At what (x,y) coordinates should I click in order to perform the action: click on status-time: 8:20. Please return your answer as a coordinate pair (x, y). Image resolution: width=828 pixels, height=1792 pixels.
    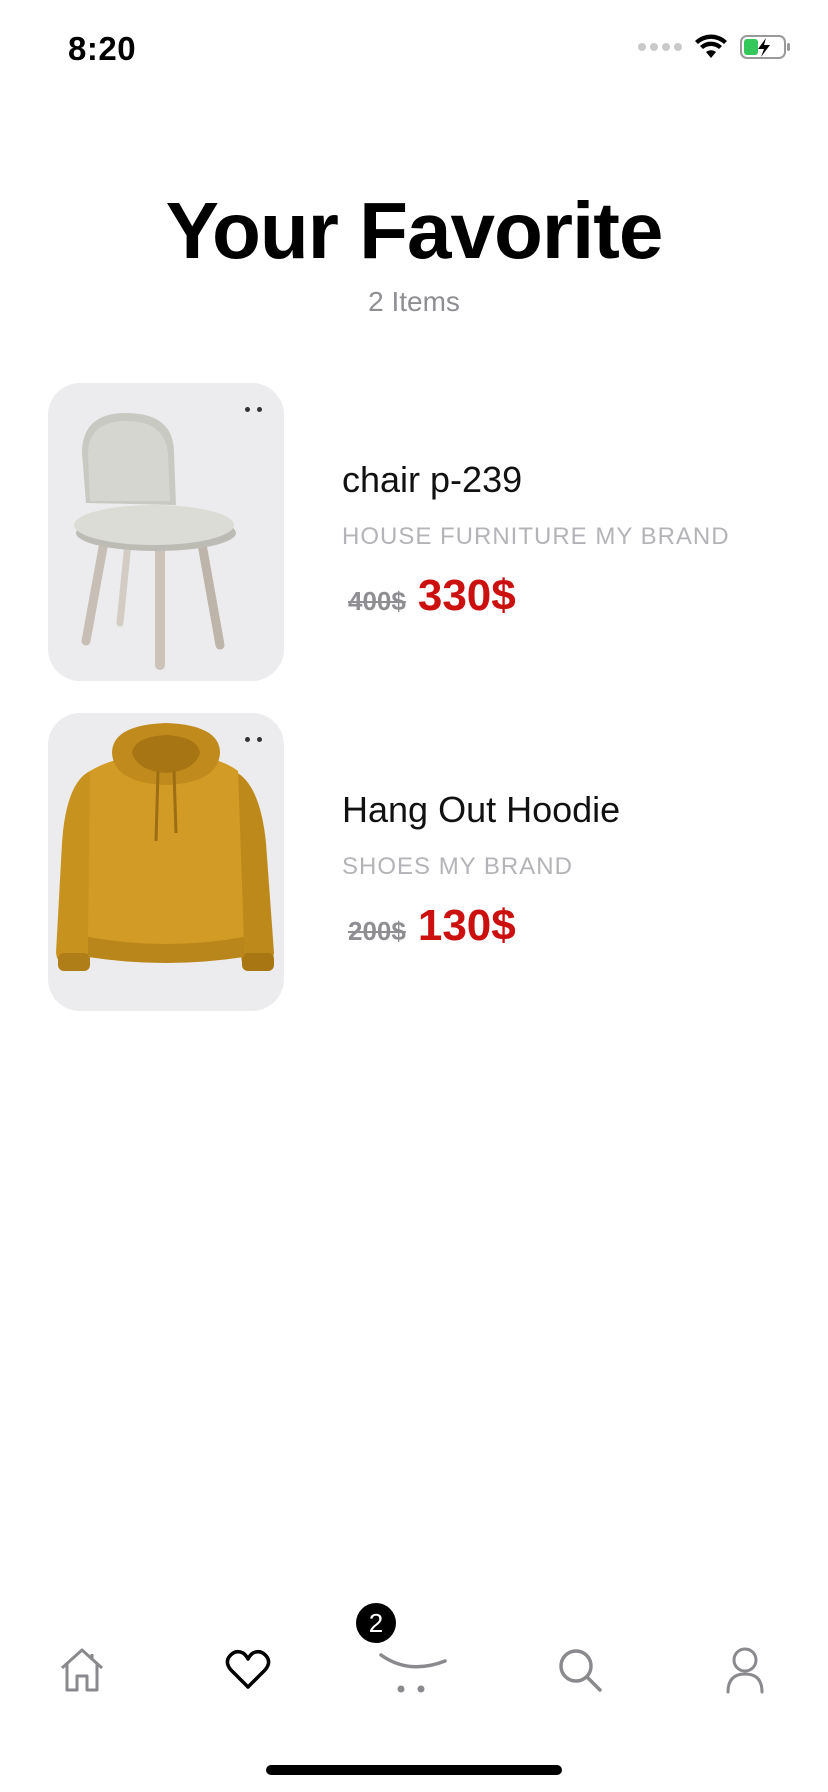
    Looking at the image, I should click on (102, 48).